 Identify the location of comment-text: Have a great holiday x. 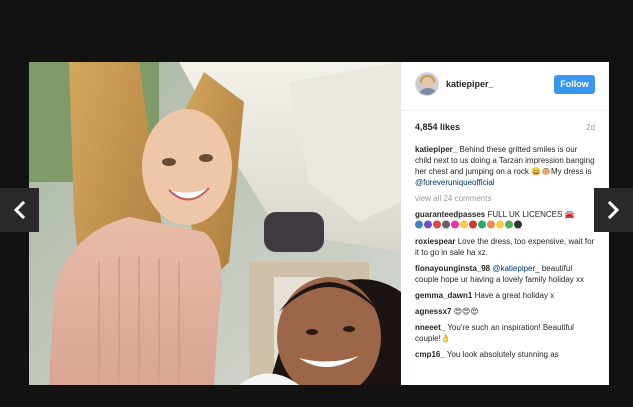
(514, 295).